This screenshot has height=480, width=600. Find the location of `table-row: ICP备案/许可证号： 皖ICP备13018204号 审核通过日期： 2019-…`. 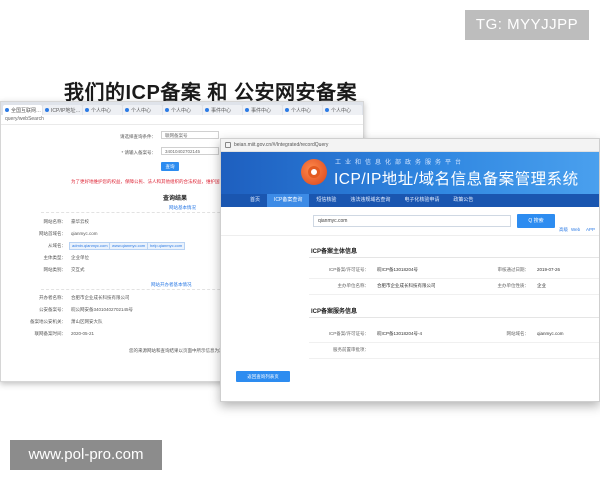

table-row: ICP备案/许可证号： 皖ICP备13018204号 审核通过日期： 2019-… is located at coordinates (454, 271).